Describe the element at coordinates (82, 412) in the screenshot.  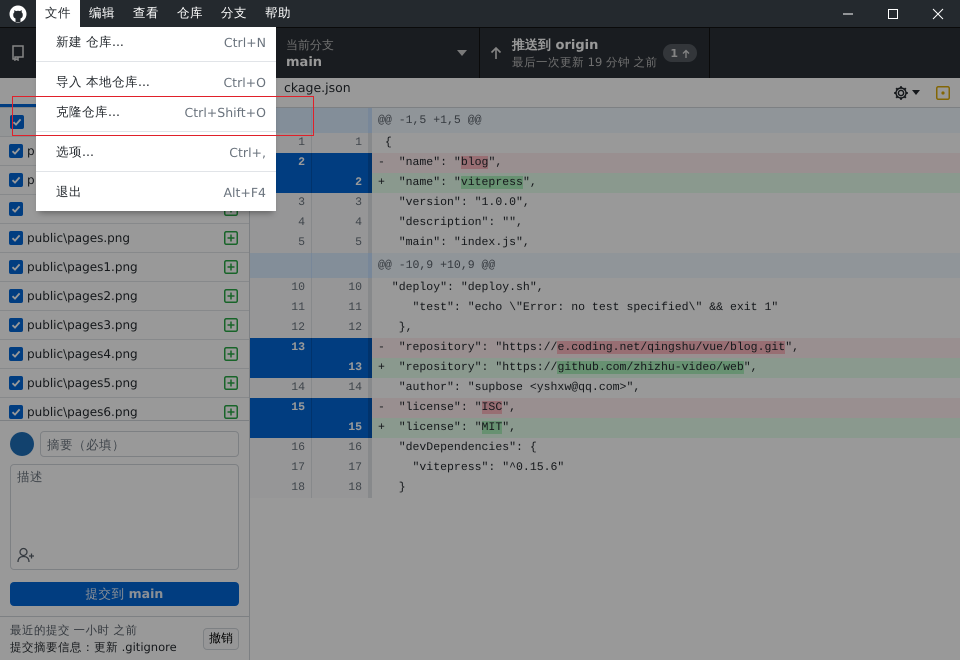
I see `file-name: public\pages6.png` at that location.